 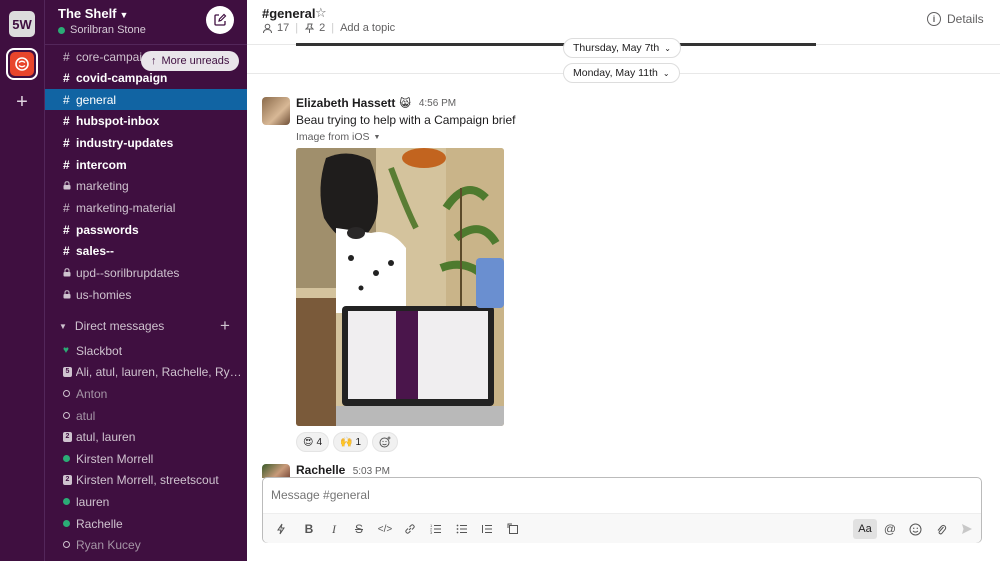 I want to click on date-divider-thursday: Thursday, May 7th ⌄, so click(x=622, y=48).